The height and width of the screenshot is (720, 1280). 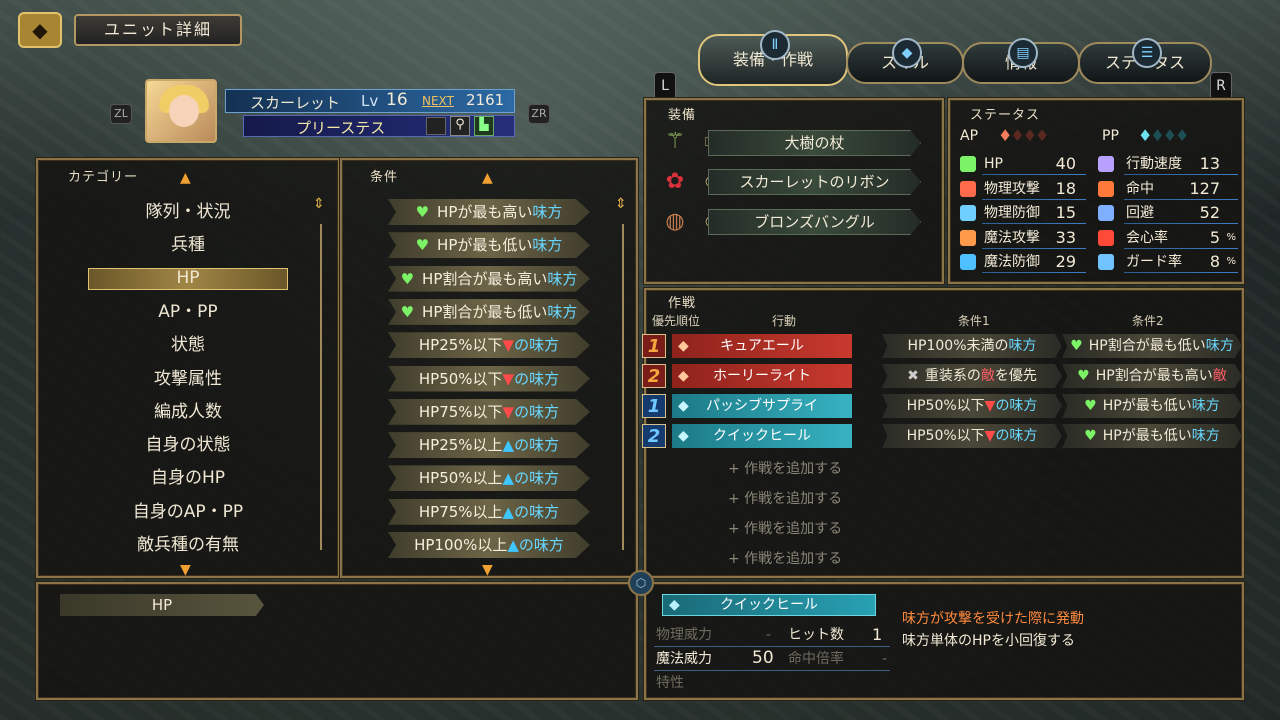 What do you see at coordinates (682, 115) in the screenshot?
I see `equipment-title: 装備` at bounding box center [682, 115].